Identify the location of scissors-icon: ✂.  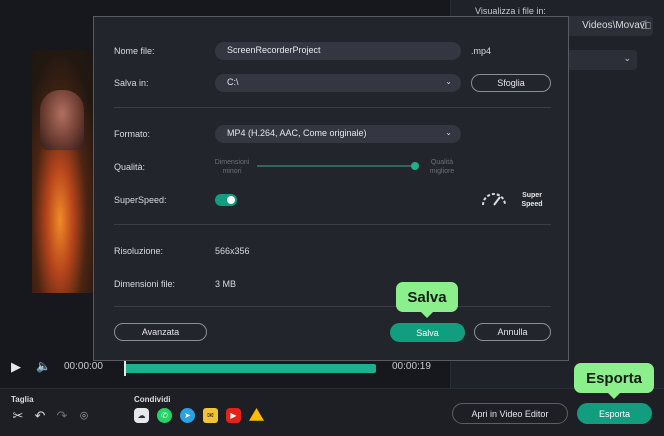
(18, 416).